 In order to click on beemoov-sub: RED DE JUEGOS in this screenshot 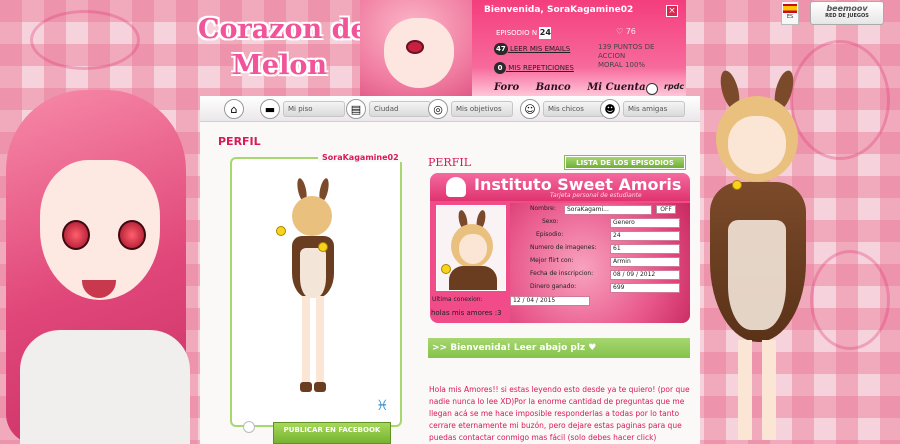, I will do `click(847, 16)`.